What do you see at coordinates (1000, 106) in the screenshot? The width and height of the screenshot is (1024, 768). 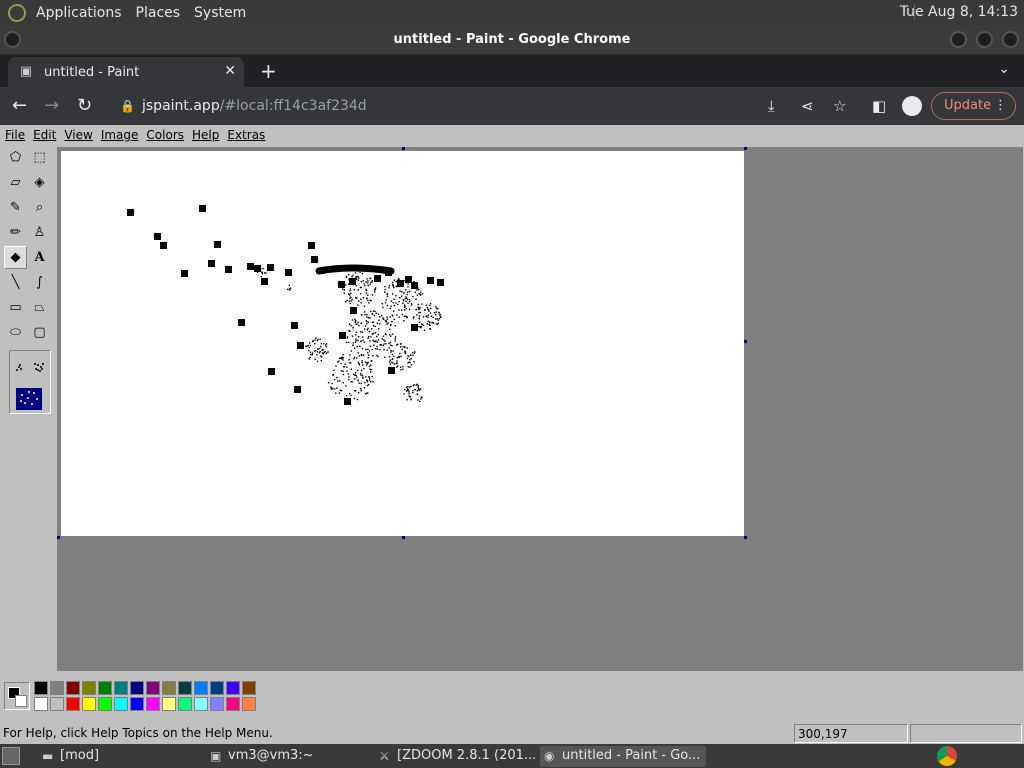 I see `more-menu-icon: ⋮` at bounding box center [1000, 106].